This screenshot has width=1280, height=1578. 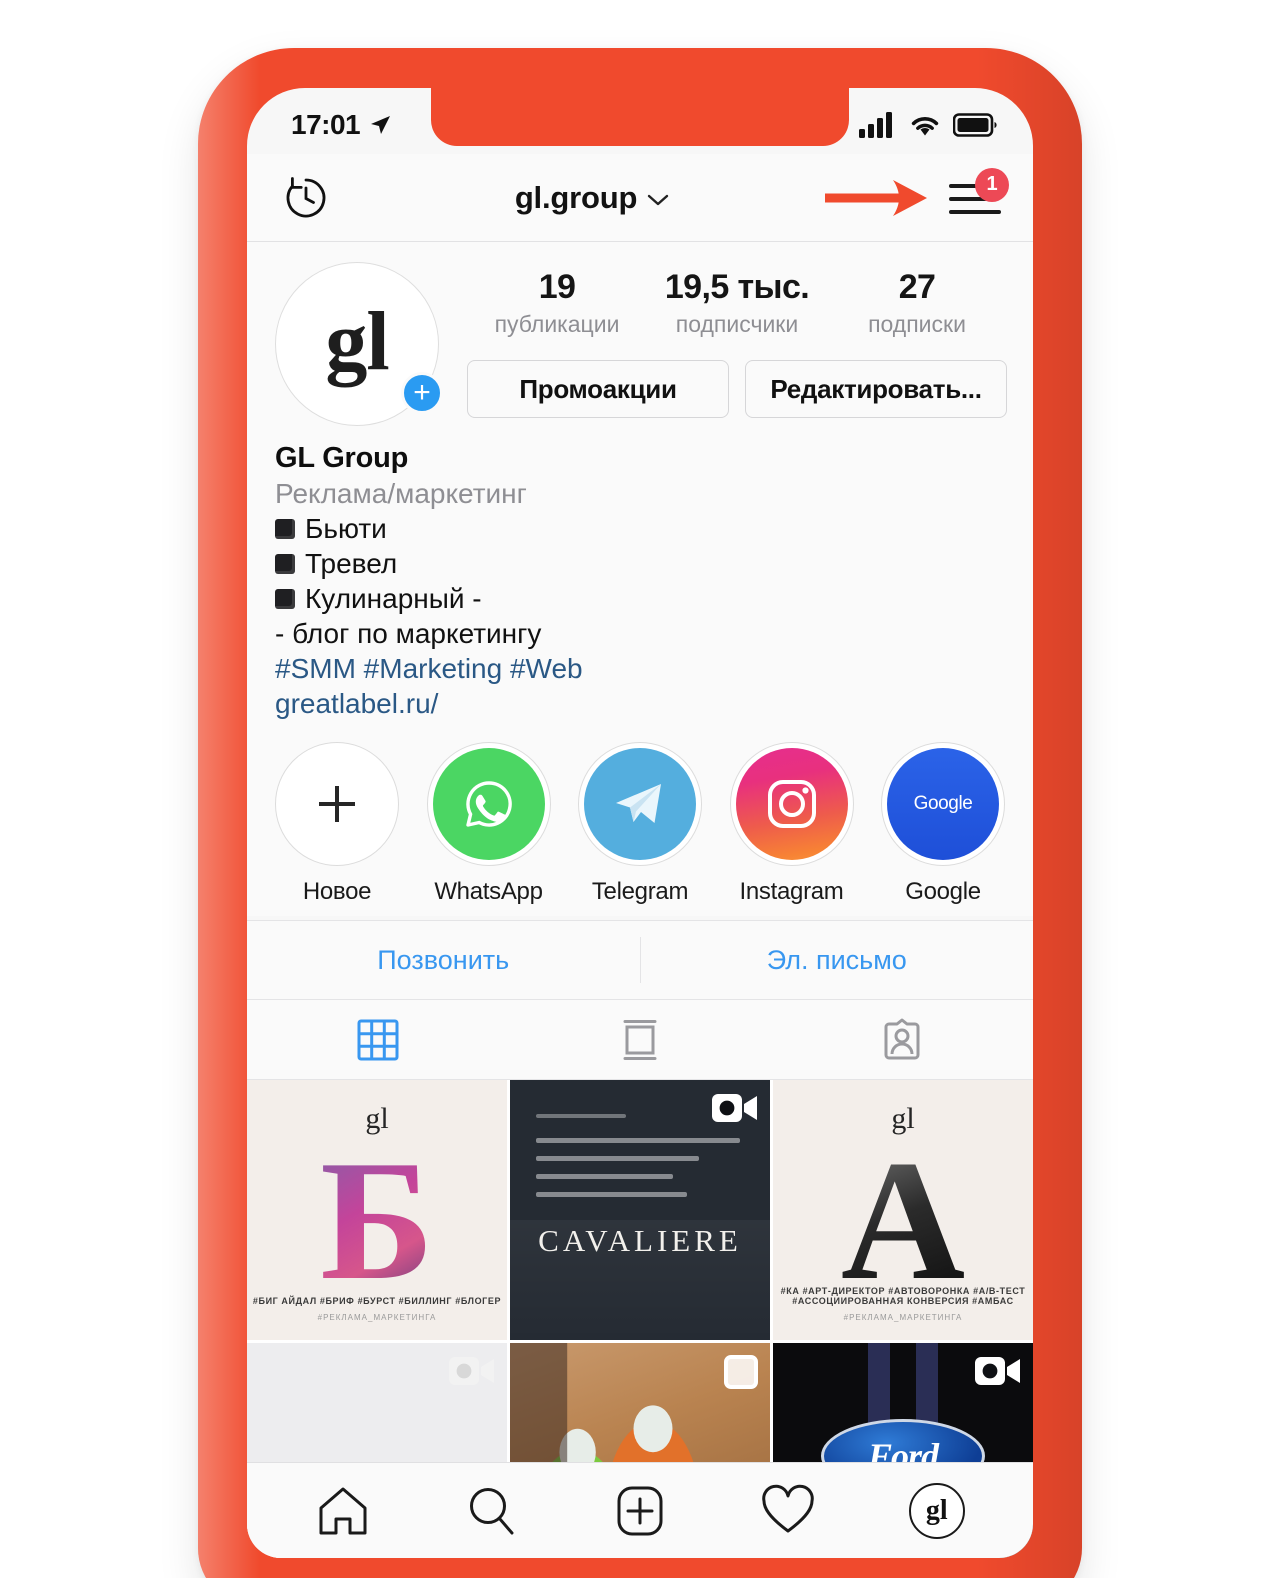 I want to click on plus-icon: +, so click(x=422, y=392).